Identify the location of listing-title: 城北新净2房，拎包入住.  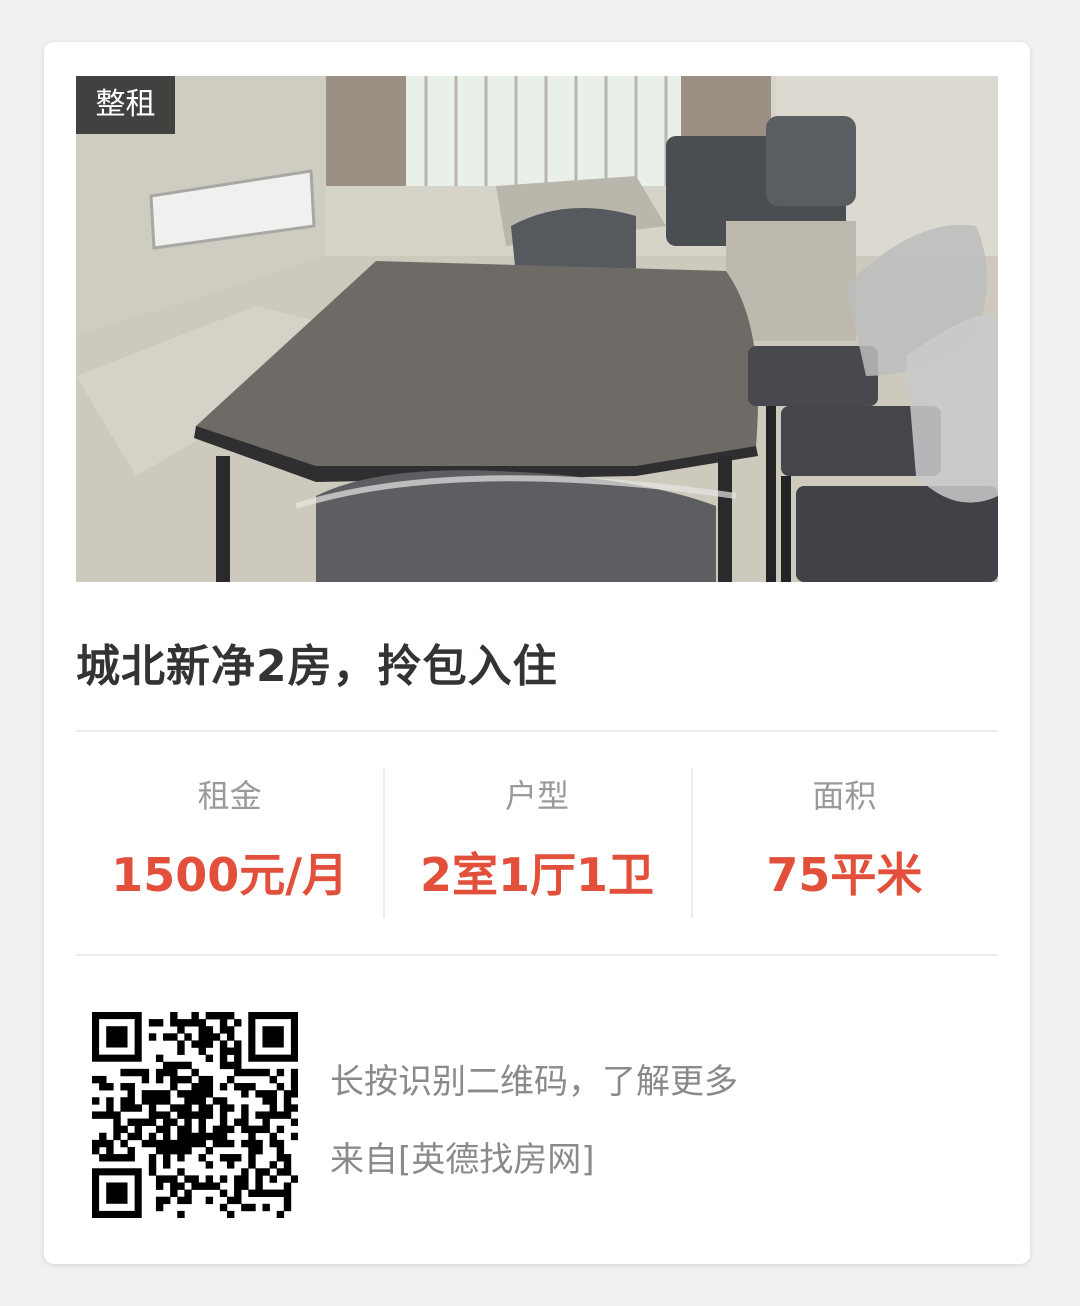
(317, 662).